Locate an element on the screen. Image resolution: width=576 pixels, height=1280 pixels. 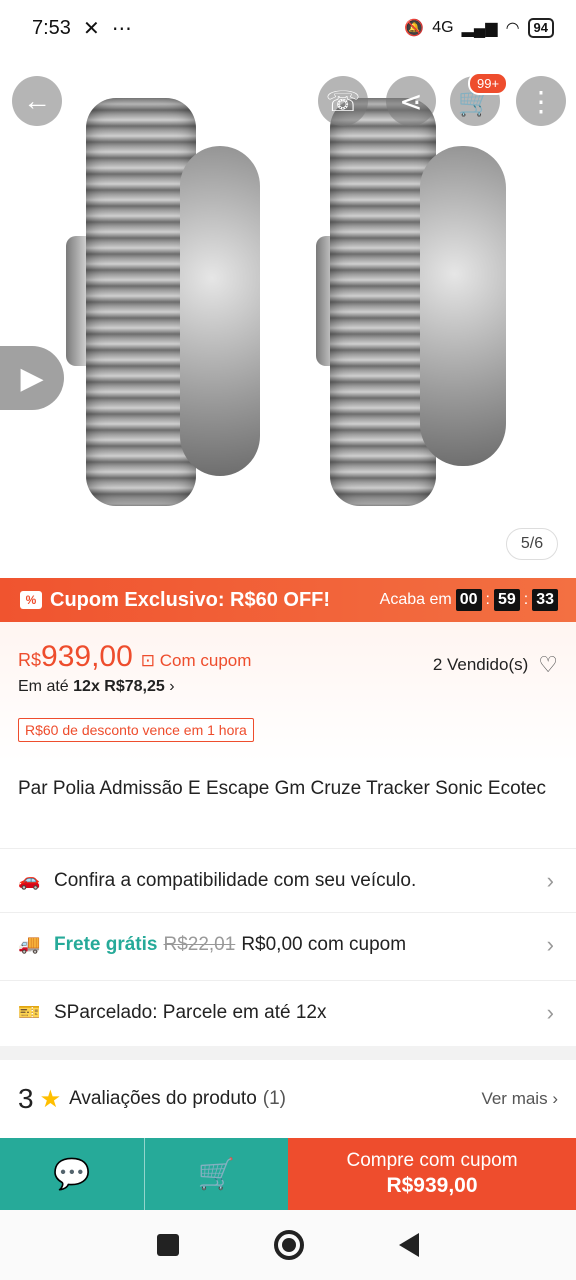
car-icon: 🚗 is located at coordinates (29, 880).